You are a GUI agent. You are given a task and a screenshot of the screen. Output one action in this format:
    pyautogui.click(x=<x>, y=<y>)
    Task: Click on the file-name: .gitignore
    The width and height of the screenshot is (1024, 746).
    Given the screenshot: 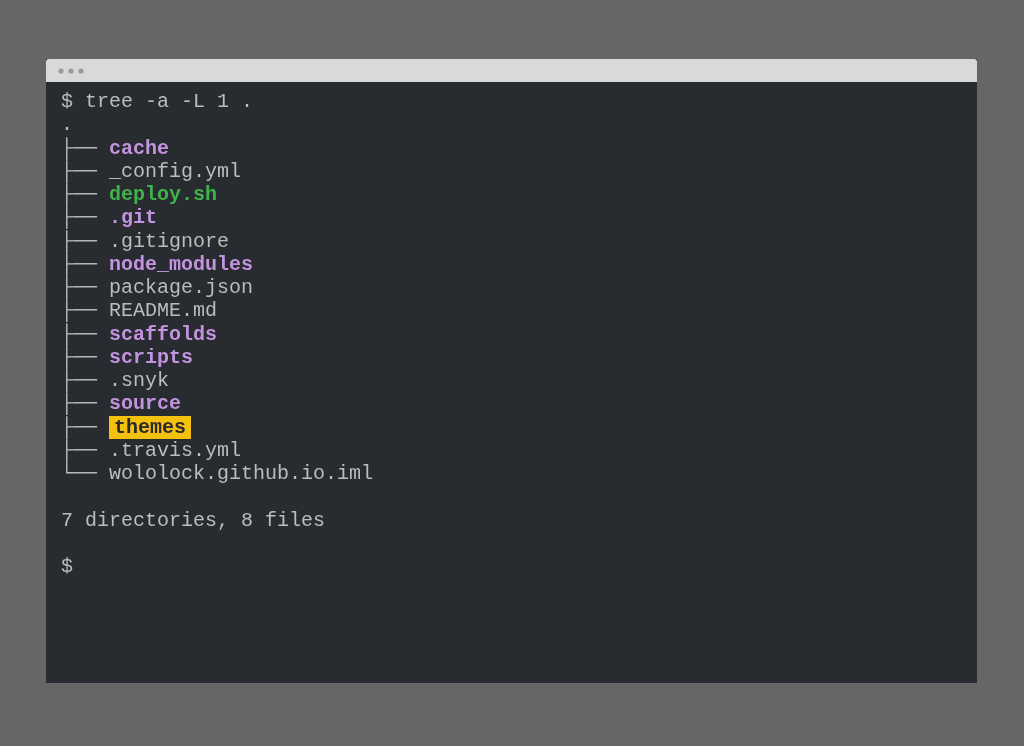 What is the action you would take?
    pyautogui.click(x=169, y=241)
    